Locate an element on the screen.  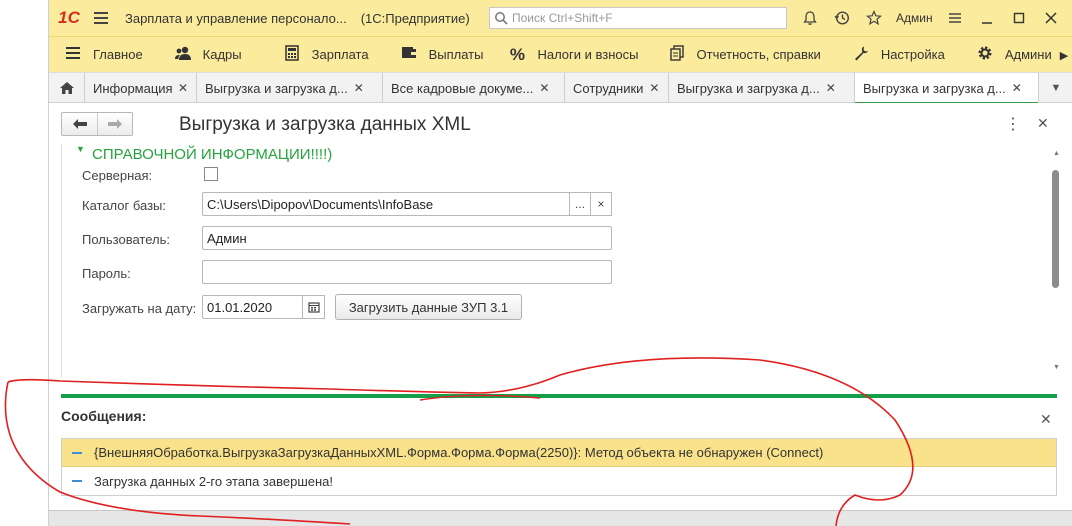
menu-item-admin: Админи is located at coordinates (1010, 55).